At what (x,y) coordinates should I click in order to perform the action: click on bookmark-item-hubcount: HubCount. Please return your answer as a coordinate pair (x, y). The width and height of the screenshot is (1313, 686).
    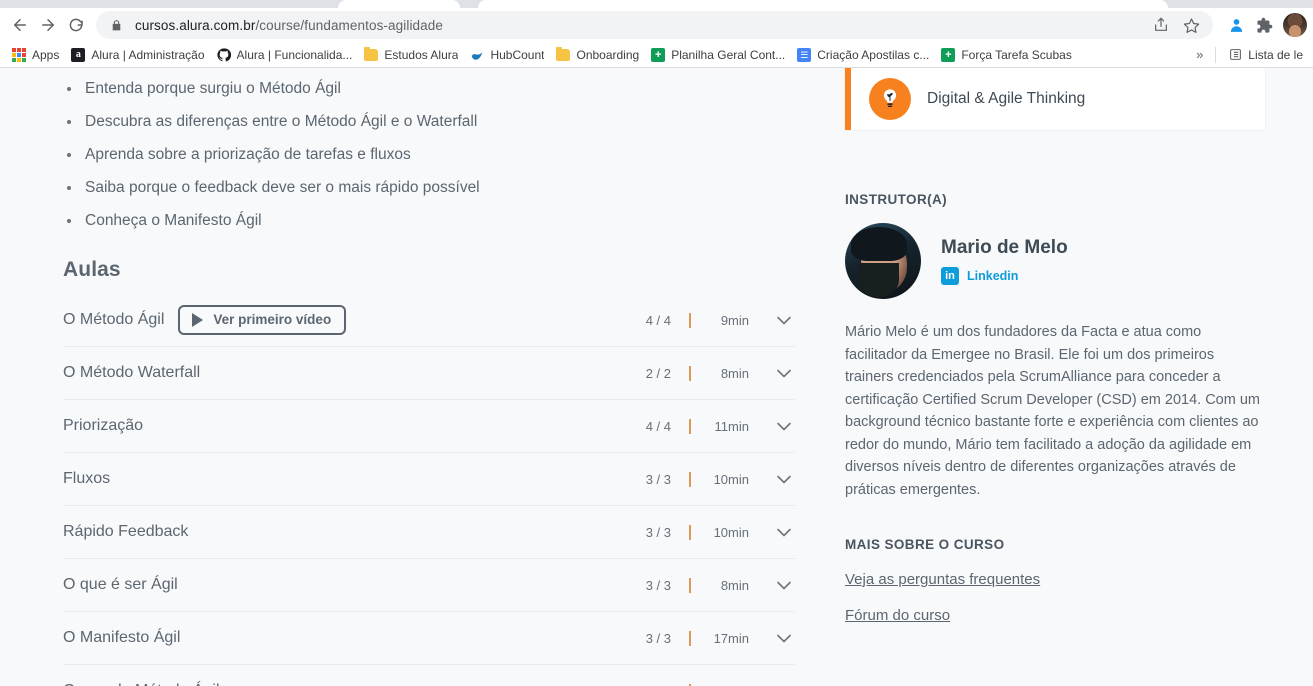
    Looking at the image, I should click on (507, 55).